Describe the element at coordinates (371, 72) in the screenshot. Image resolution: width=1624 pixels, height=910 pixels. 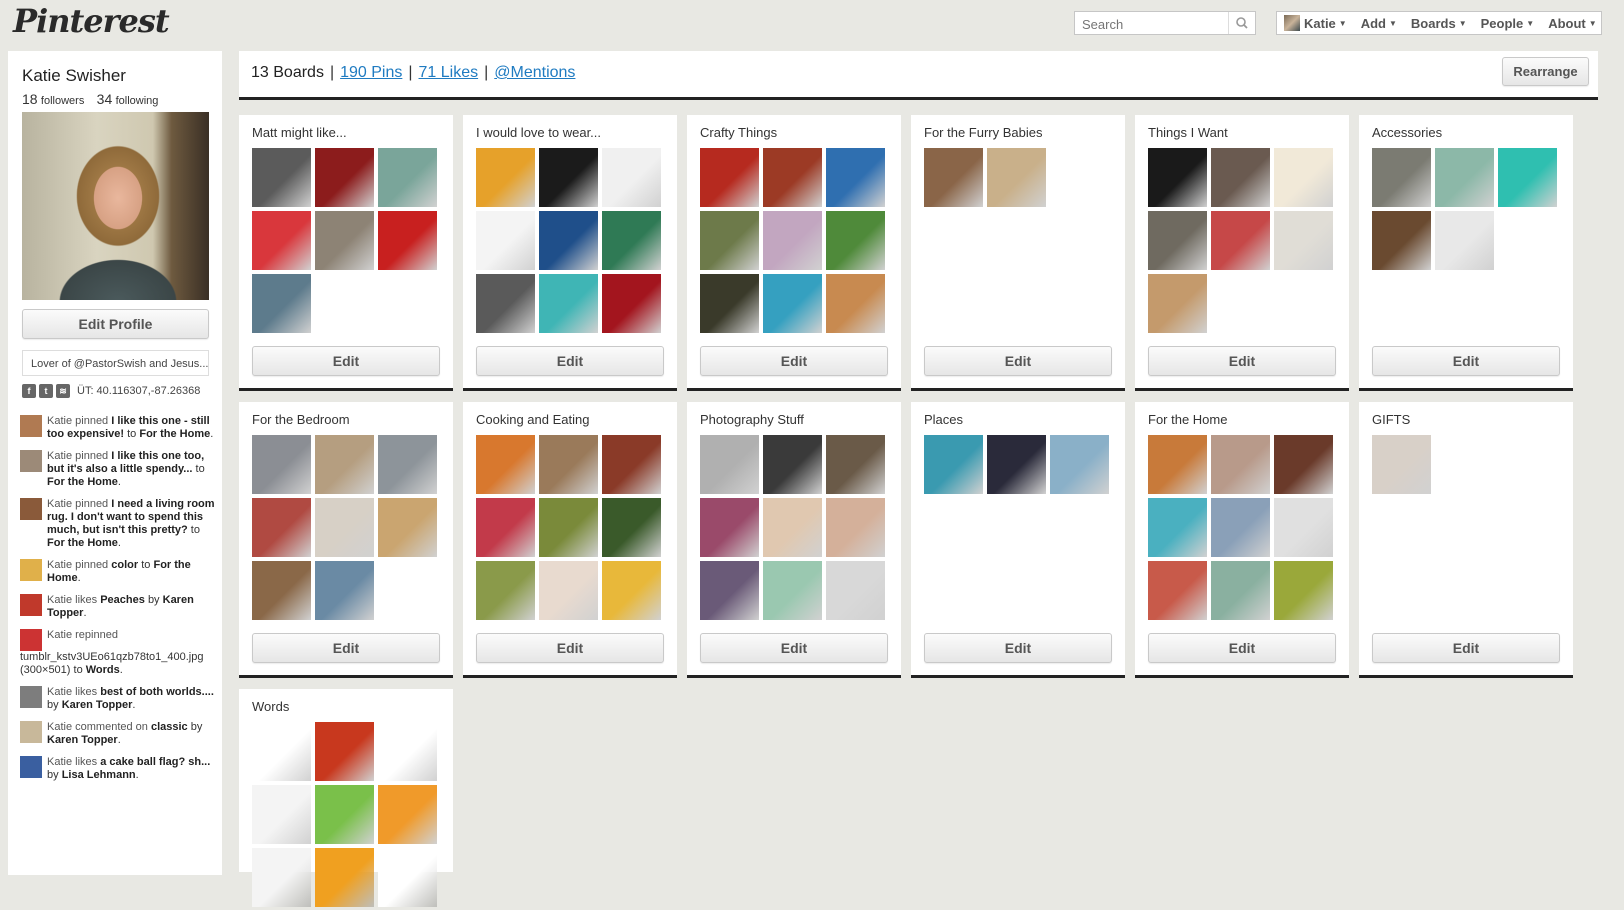
I see `pins-link: 190 Pins` at that location.